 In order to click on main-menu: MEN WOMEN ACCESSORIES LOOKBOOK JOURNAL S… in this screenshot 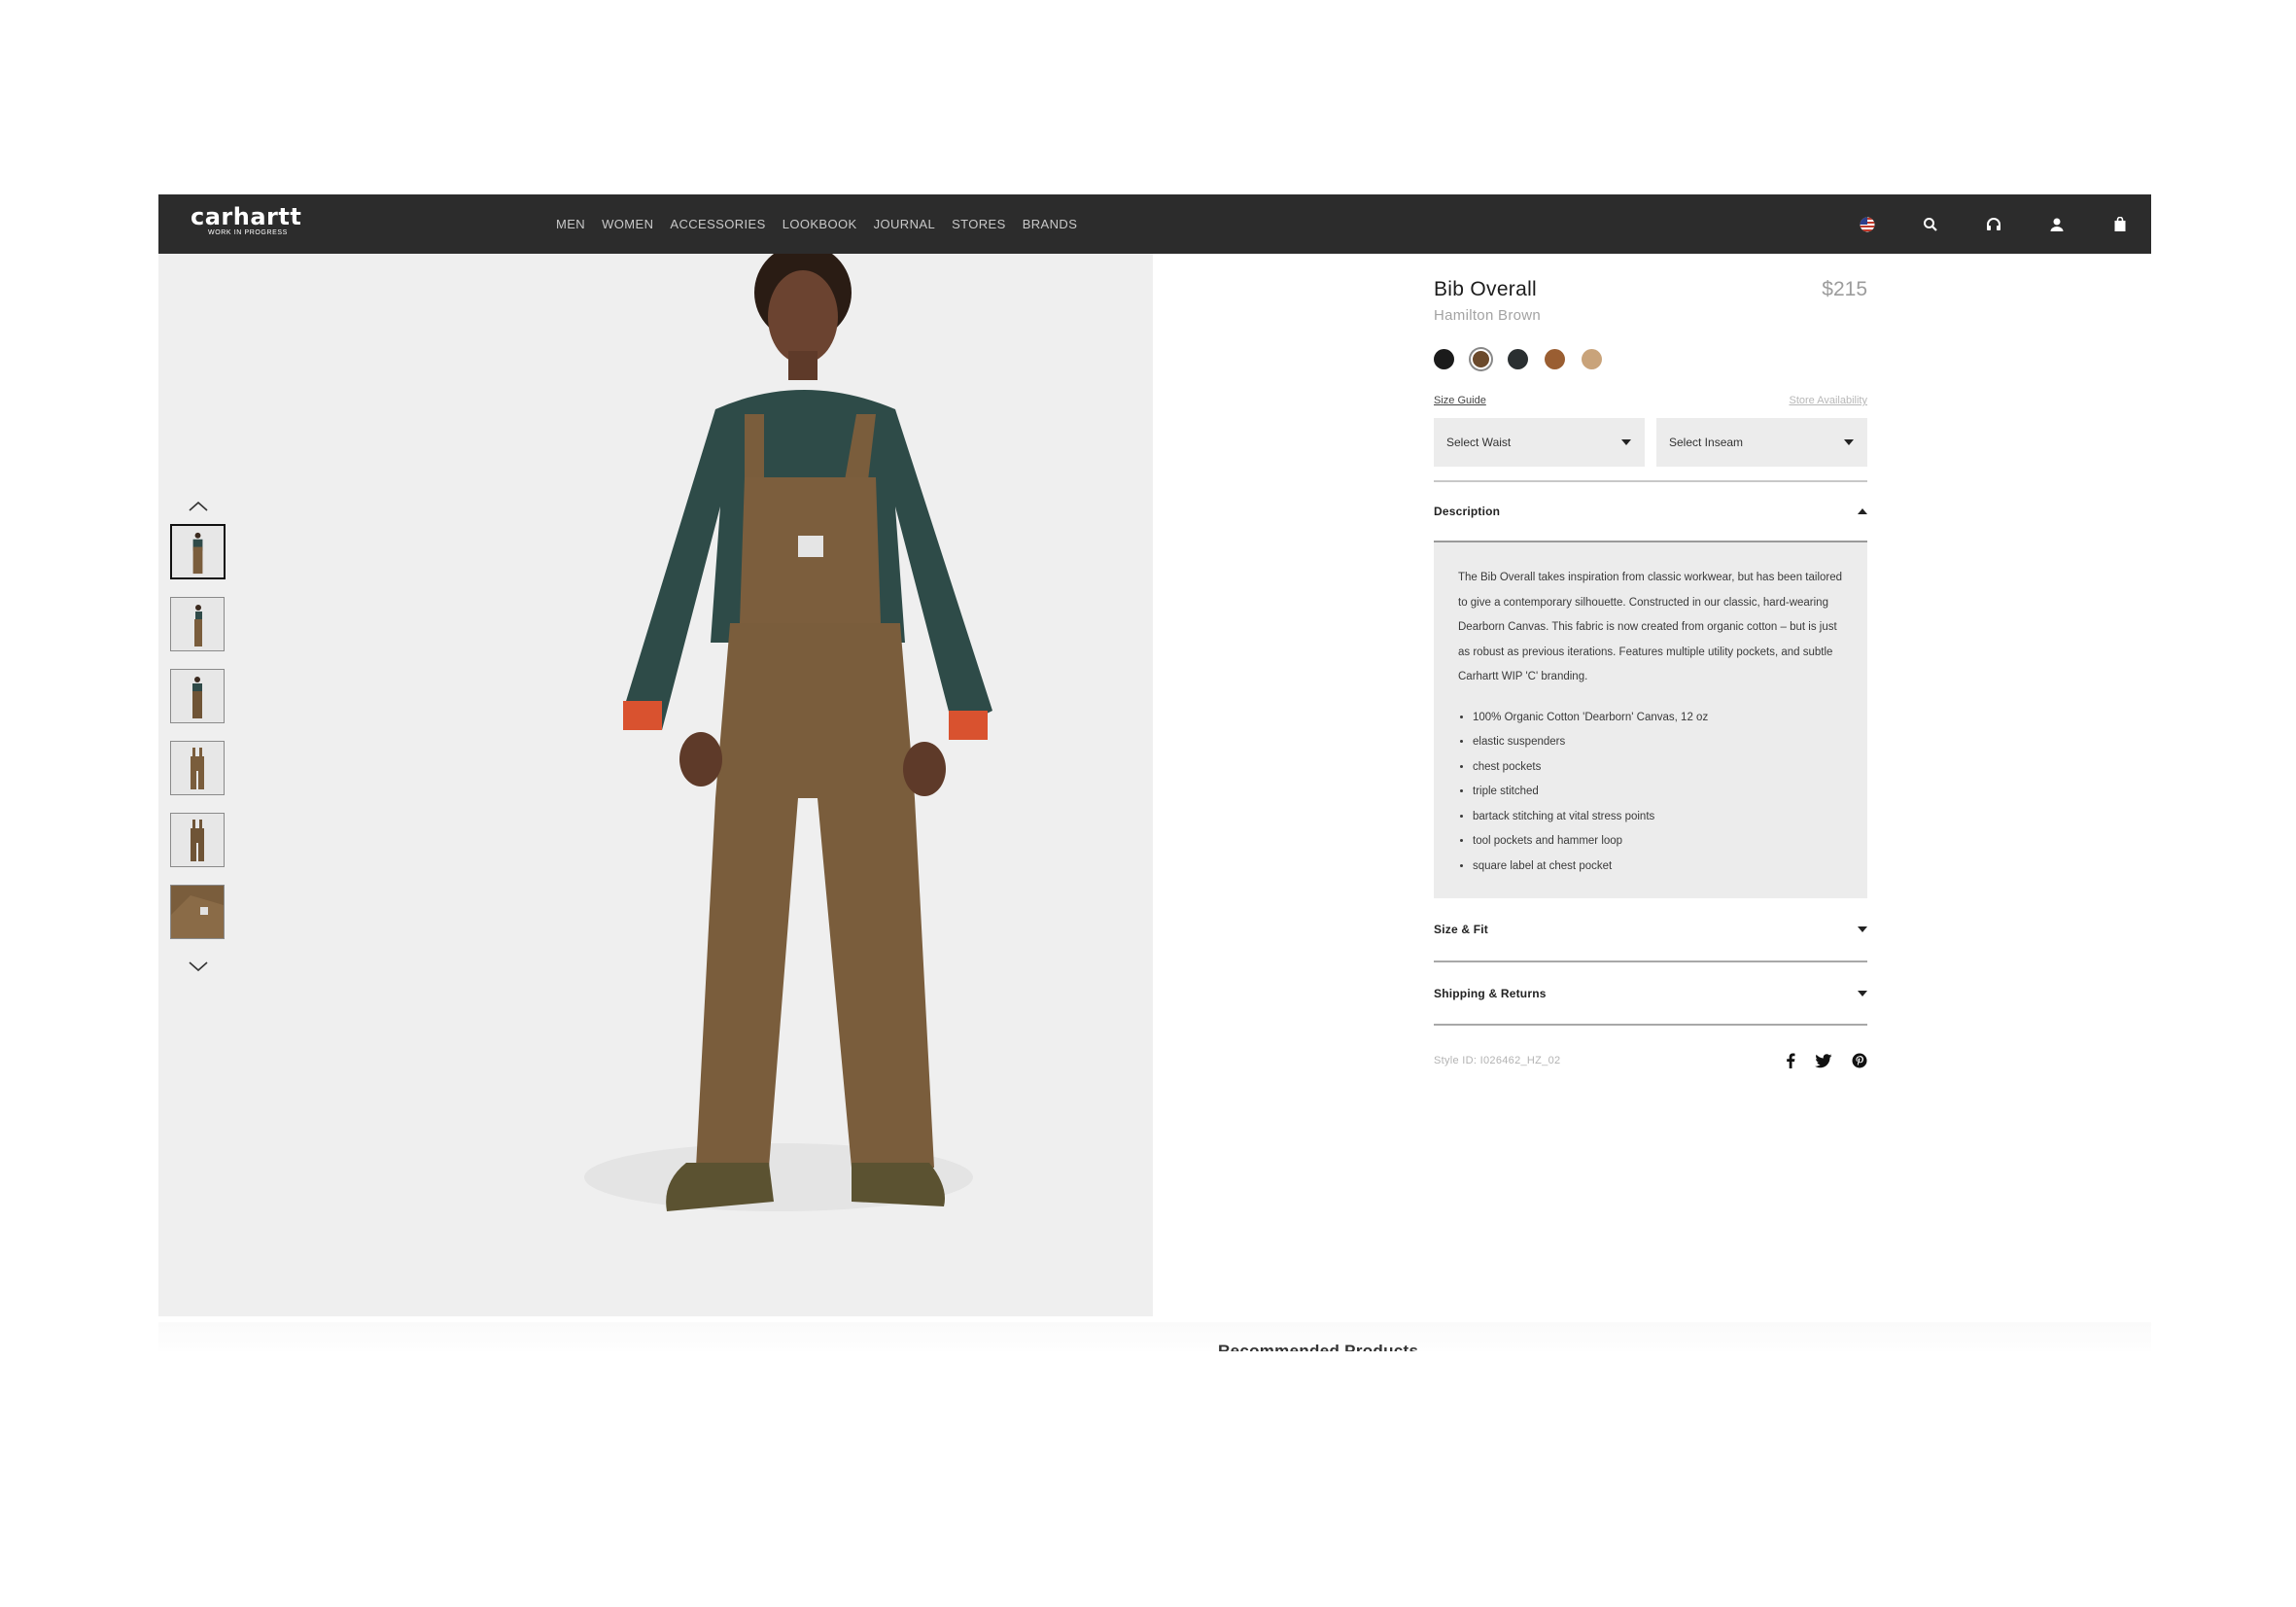, I will do `click(816, 224)`.